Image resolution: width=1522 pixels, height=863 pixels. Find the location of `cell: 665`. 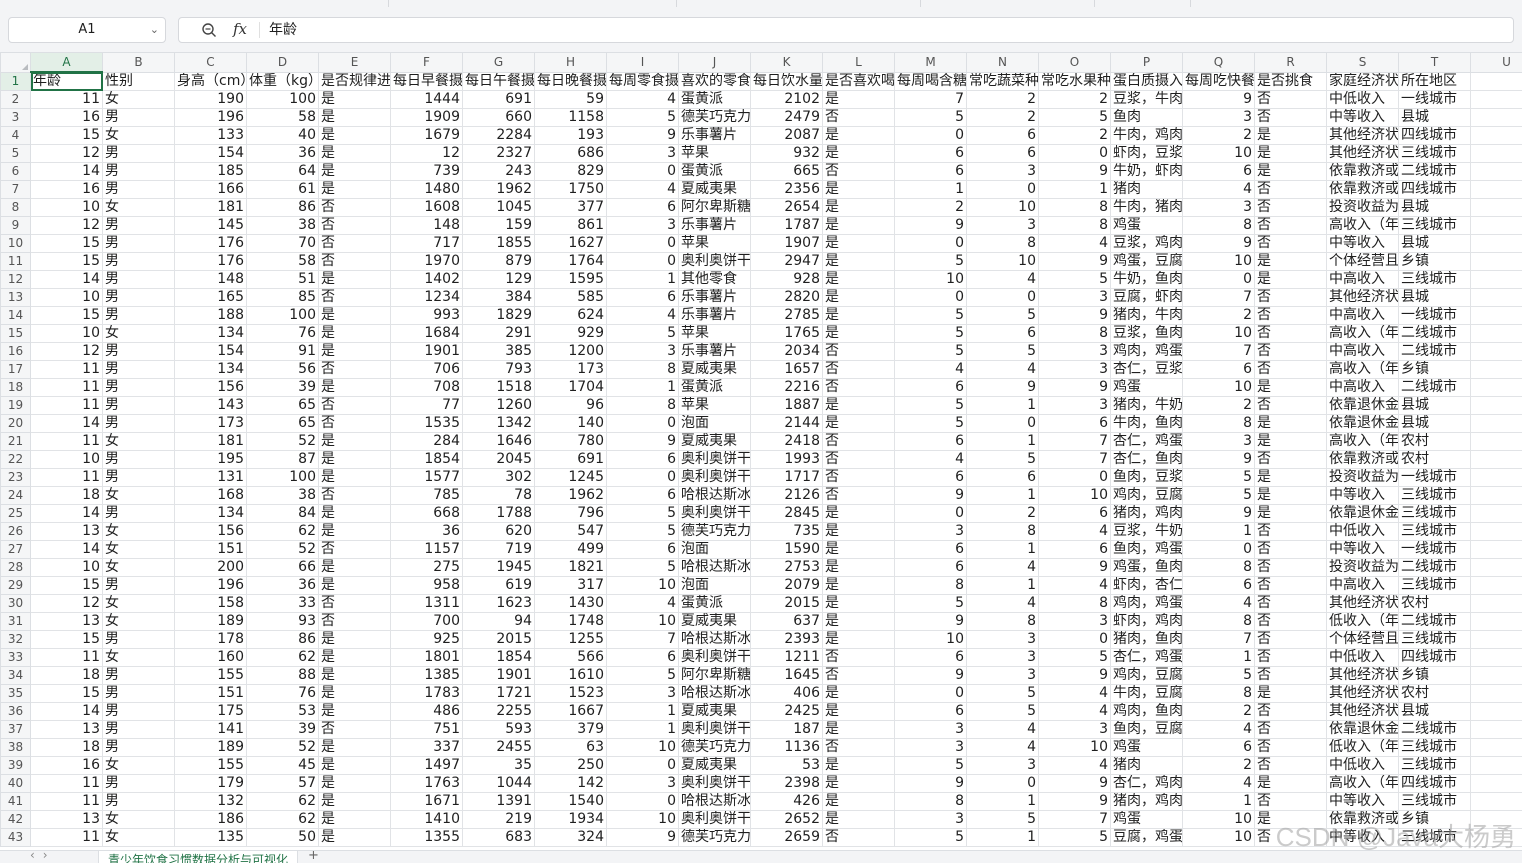

cell: 665 is located at coordinates (787, 172).